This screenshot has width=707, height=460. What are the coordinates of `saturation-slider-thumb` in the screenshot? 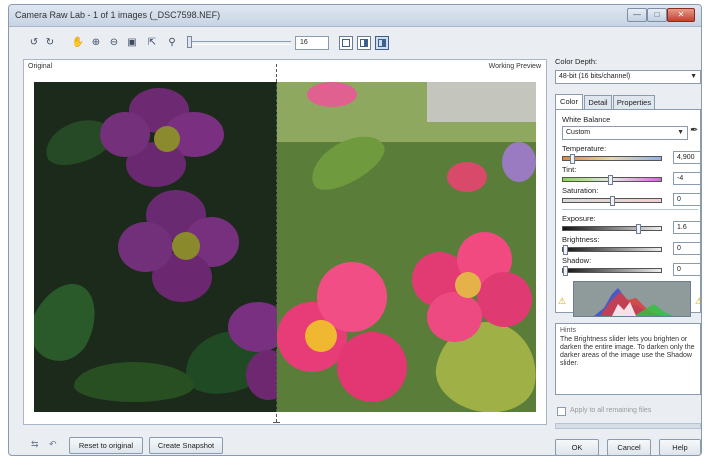 It's located at (612, 201).